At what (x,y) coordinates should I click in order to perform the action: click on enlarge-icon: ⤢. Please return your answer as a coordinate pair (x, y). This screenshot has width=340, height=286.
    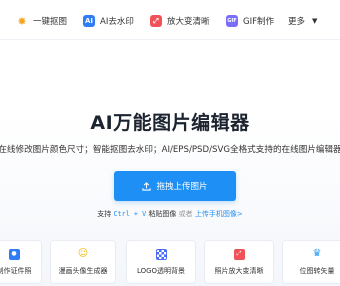
    Looking at the image, I should click on (156, 21).